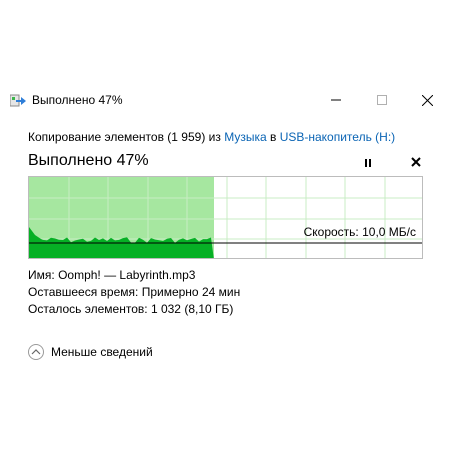  What do you see at coordinates (77, 100) in the screenshot?
I see `window-title: Выполнено 47%` at bounding box center [77, 100].